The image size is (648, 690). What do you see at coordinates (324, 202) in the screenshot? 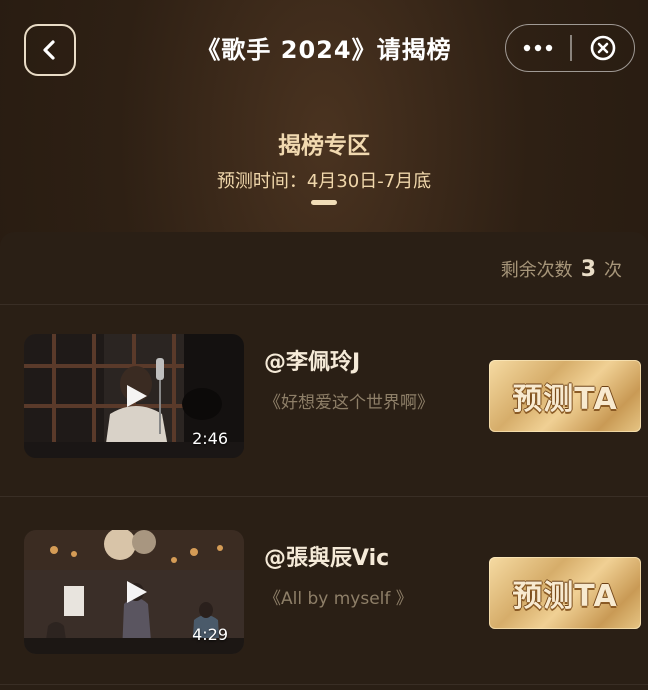
I see `tab-indicator` at bounding box center [324, 202].